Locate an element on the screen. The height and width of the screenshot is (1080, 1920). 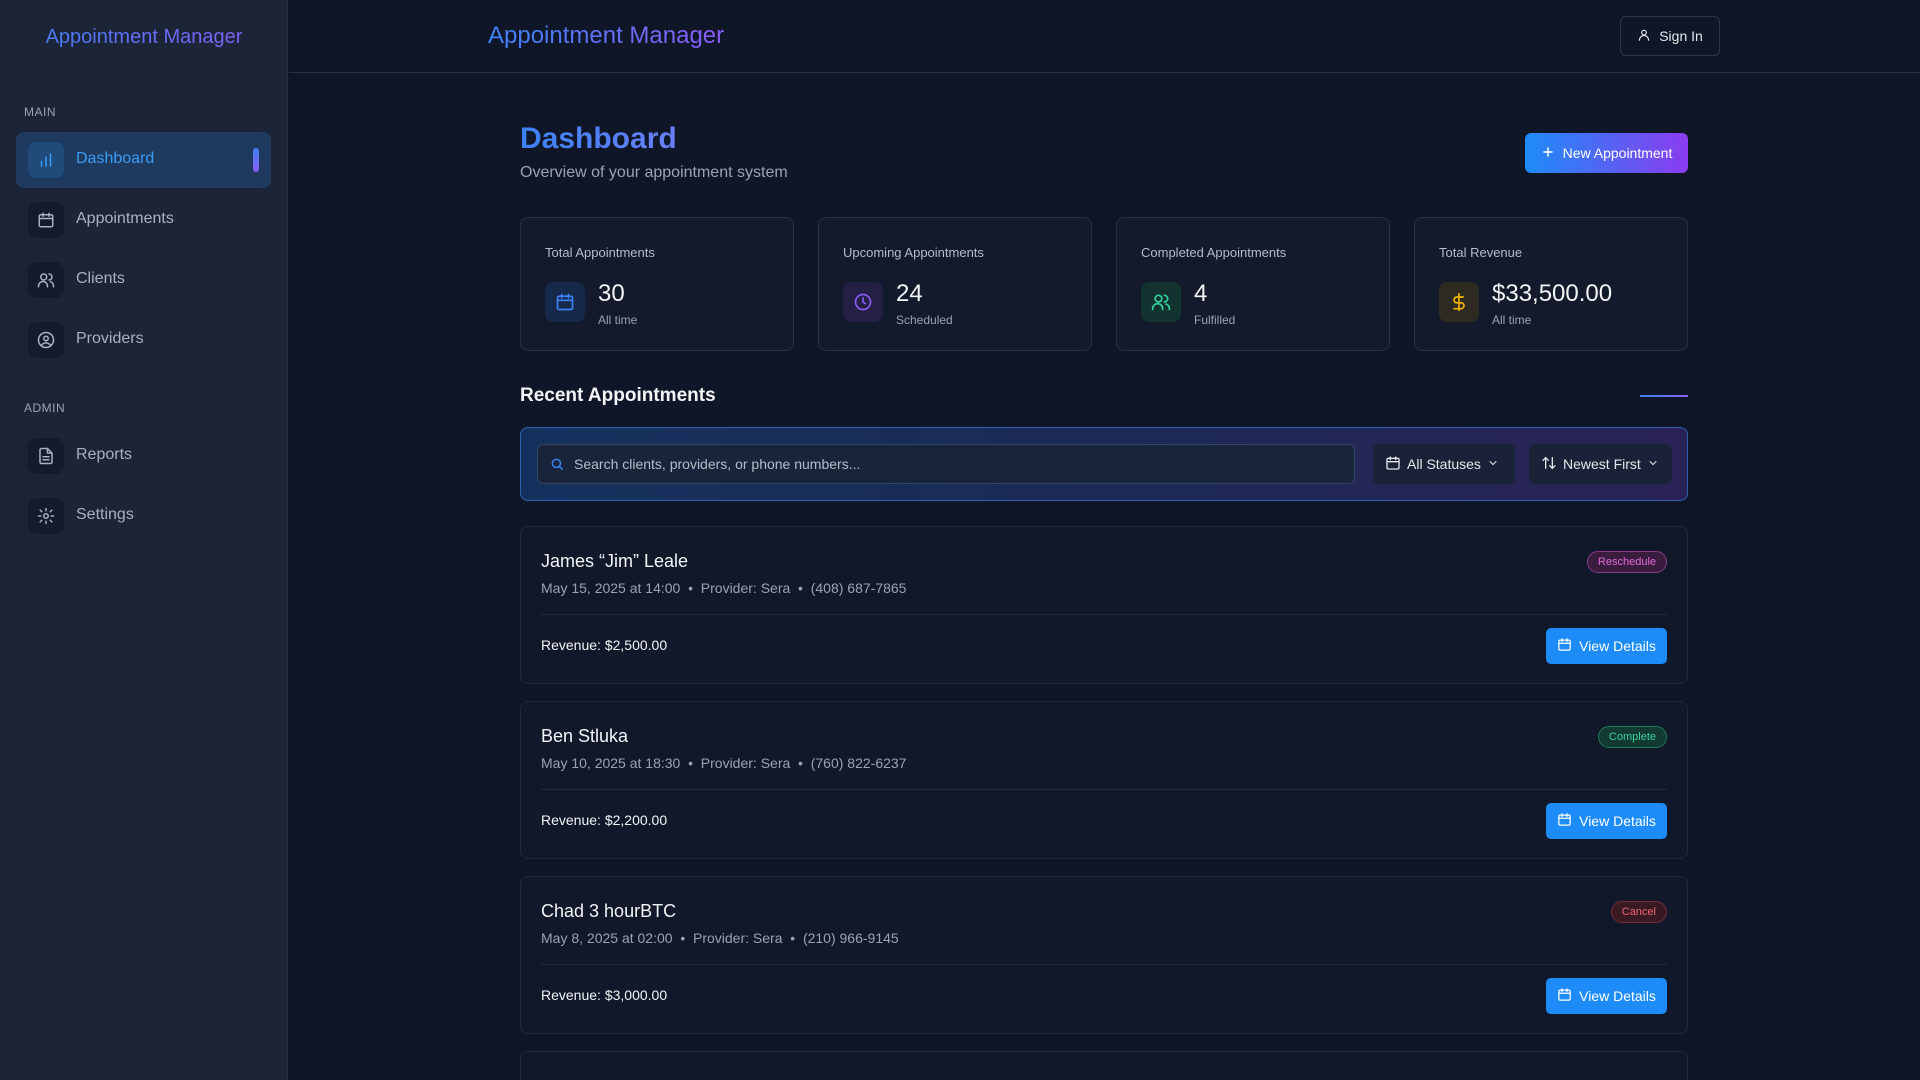
appointment-card-partial is located at coordinates (1104, 1065).